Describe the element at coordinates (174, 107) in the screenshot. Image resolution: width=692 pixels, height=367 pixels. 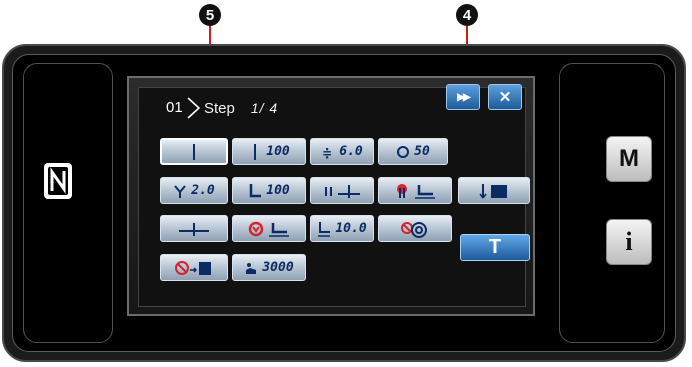
I see `step-number: 01` at that location.